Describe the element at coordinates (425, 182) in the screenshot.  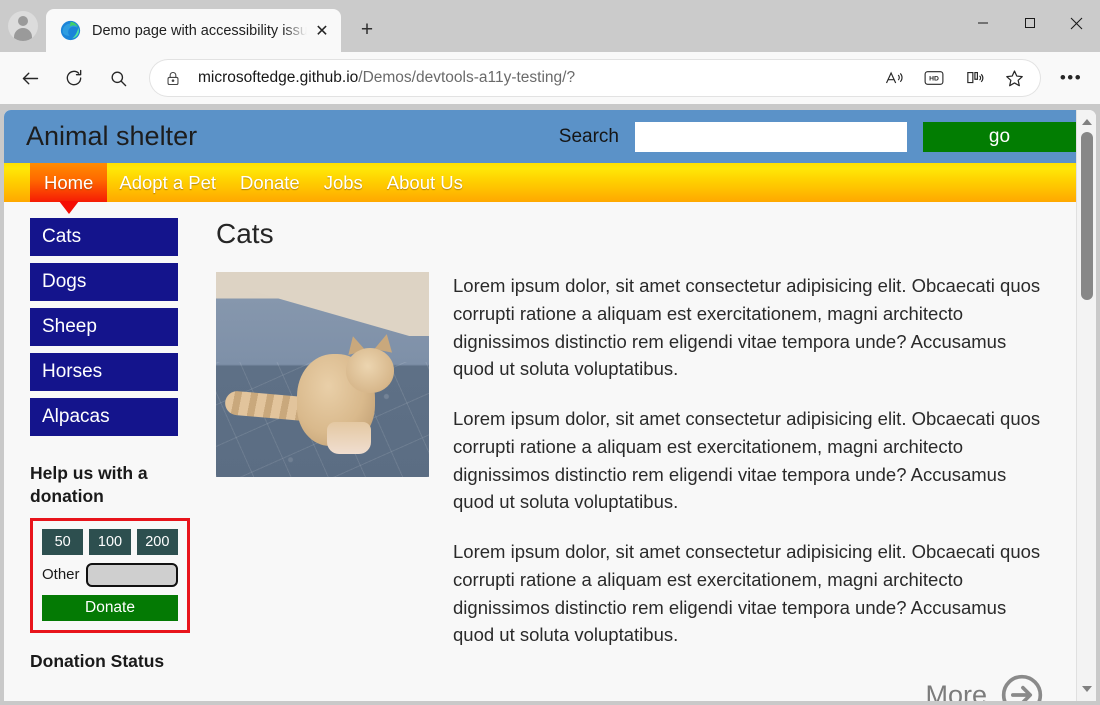
I see `nav-item-about-us: About Us` at that location.